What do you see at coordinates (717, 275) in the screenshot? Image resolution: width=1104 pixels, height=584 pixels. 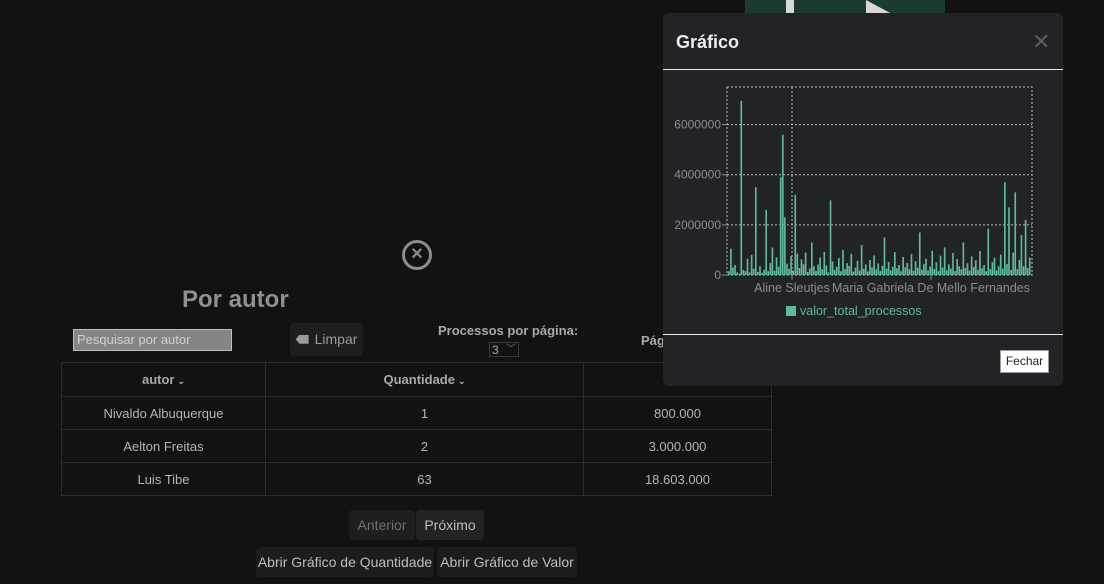 I see `y-tick-label: 0` at bounding box center [717, 275].